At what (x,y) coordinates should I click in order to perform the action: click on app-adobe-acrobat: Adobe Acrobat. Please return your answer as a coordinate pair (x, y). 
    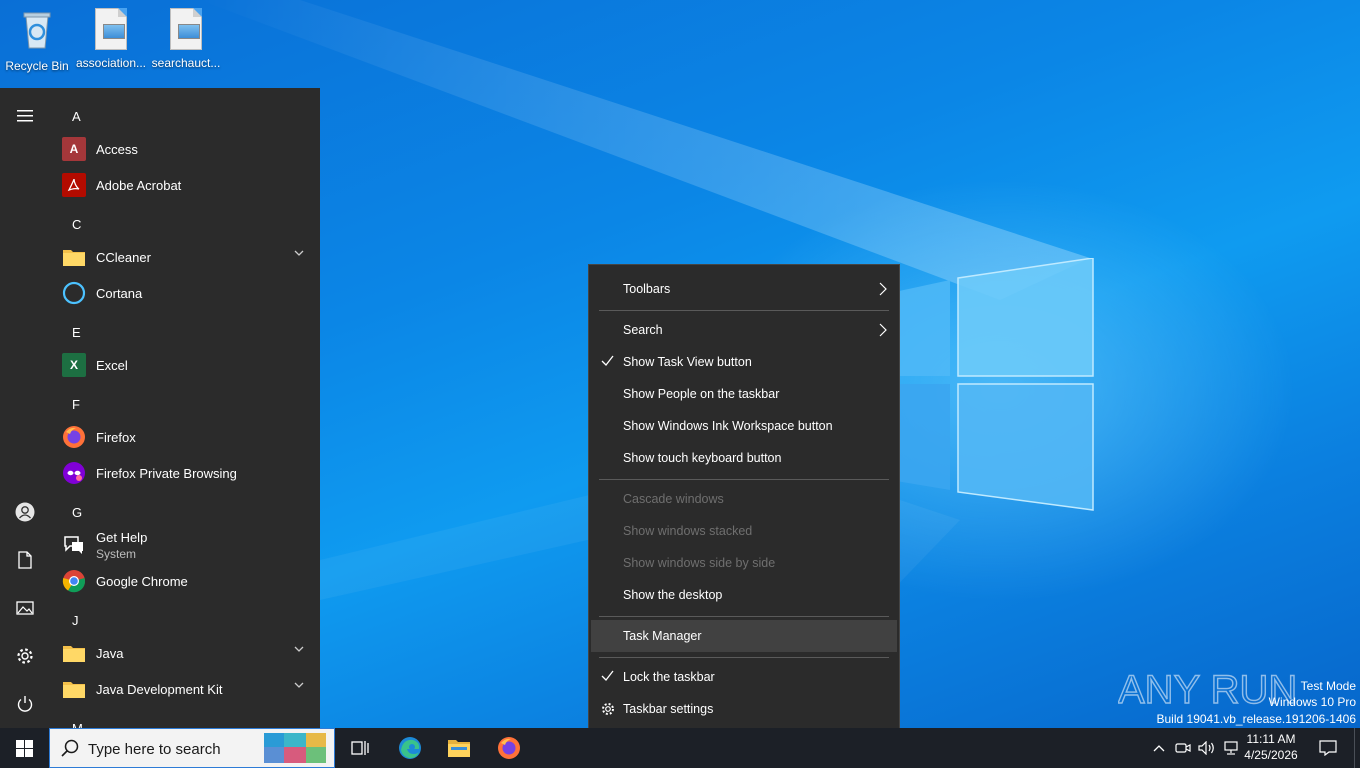
    Looking at the image, I should click on (187, 185).